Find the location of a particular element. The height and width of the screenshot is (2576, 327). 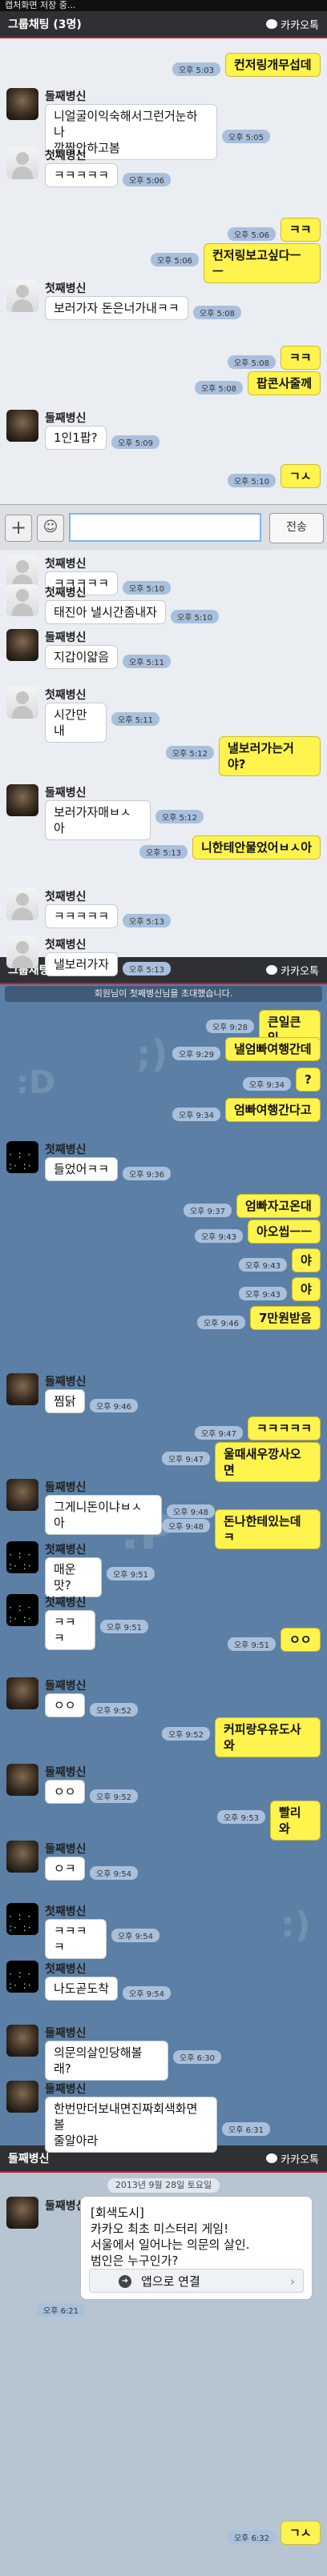

message-time: 오후 9:48 is located at coordinates (192, 1511).